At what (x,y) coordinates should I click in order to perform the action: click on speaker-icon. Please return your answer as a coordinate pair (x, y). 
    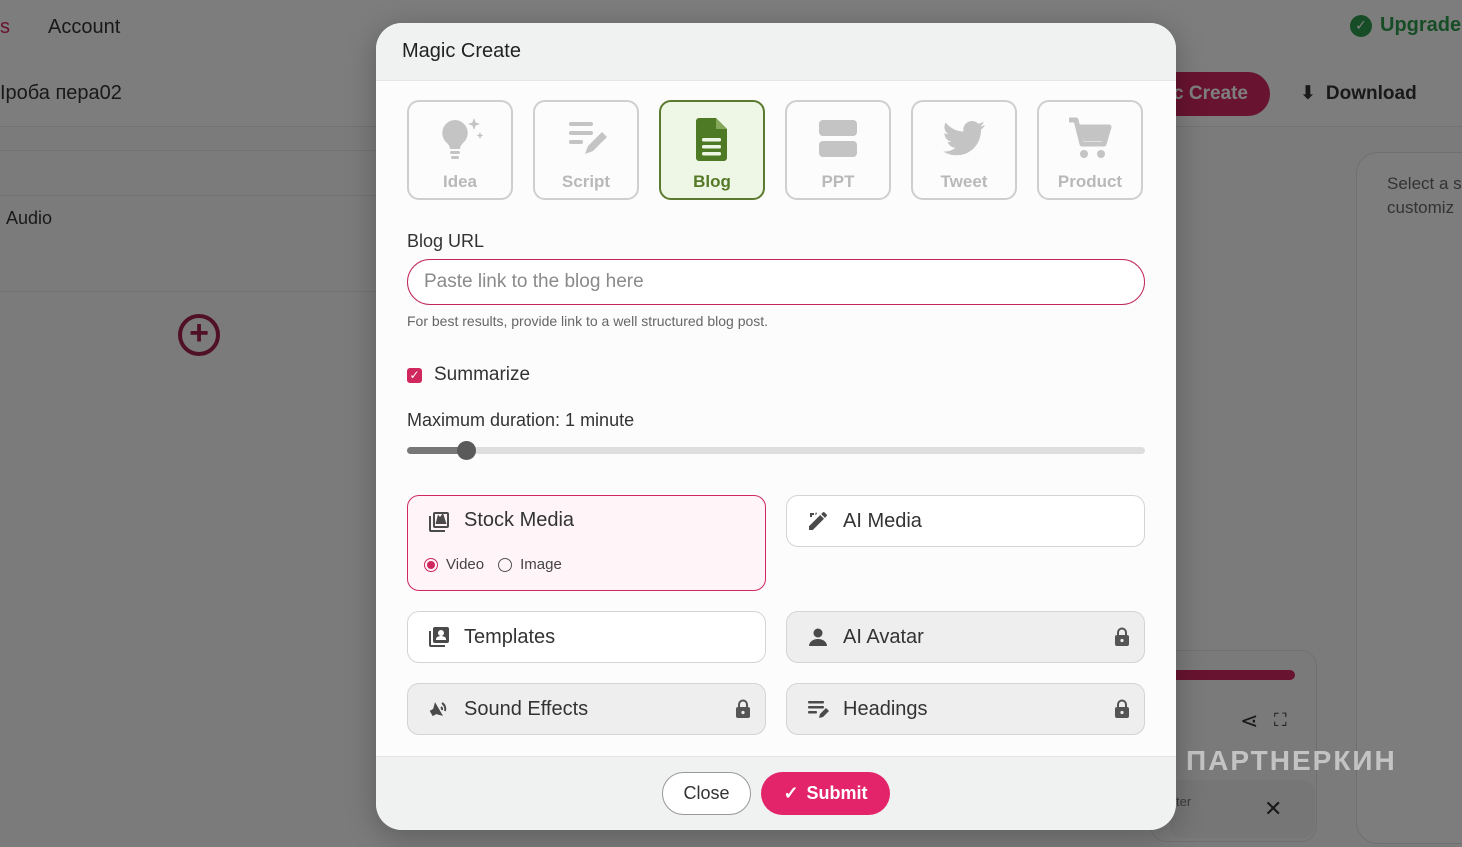
    Looking at the image, I should click on (439, 709).